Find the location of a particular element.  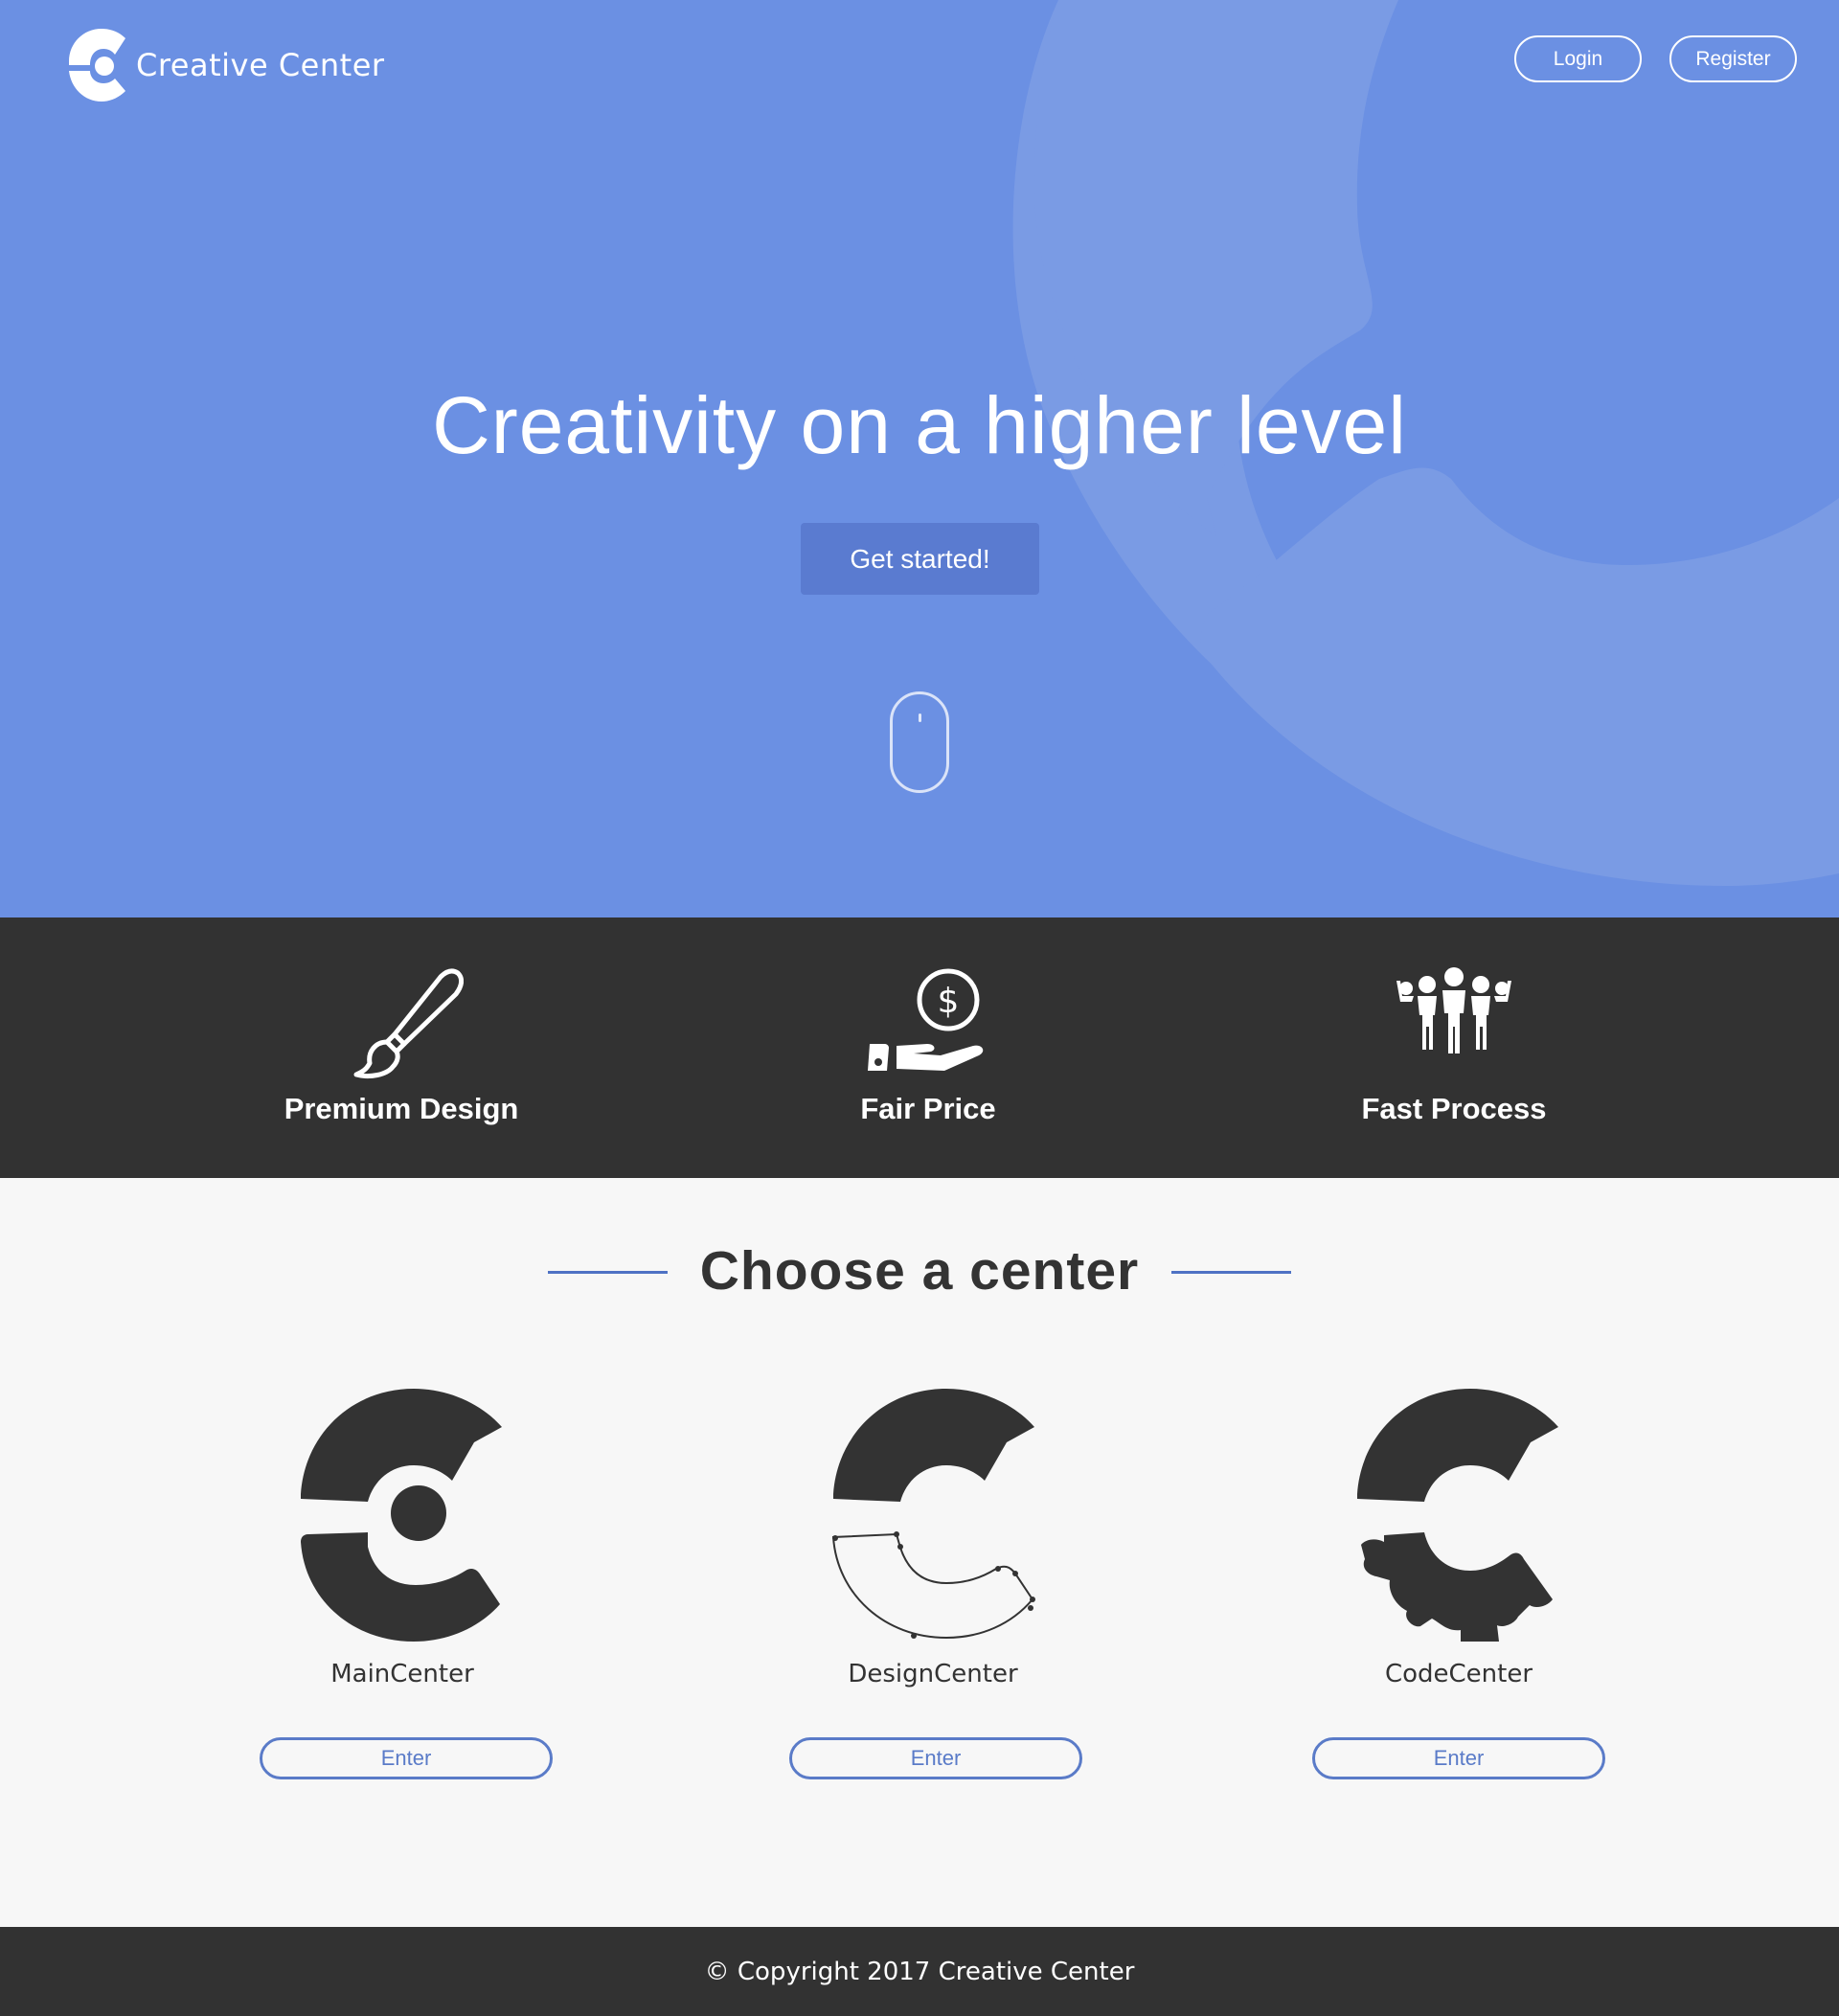

scroll-mouse-icon is located at coordinates (919, 742).